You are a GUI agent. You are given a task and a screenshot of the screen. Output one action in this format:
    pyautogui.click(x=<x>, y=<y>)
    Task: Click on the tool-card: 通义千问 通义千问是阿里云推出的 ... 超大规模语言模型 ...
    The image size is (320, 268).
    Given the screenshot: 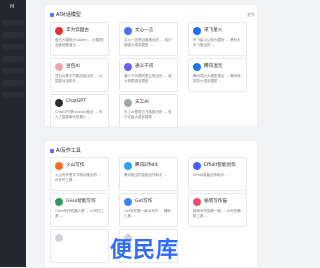 What is the action you would take?
    pyautogui.click(x=148, y=75)
    